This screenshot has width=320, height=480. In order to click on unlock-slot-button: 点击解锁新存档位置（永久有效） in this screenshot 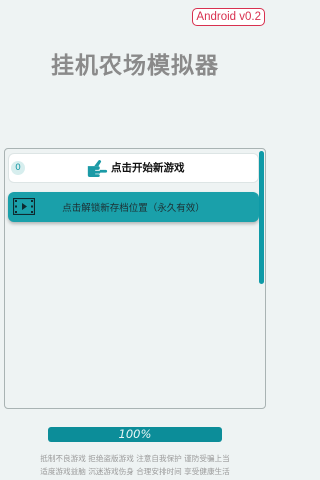, I will do `click(133, 207)`.